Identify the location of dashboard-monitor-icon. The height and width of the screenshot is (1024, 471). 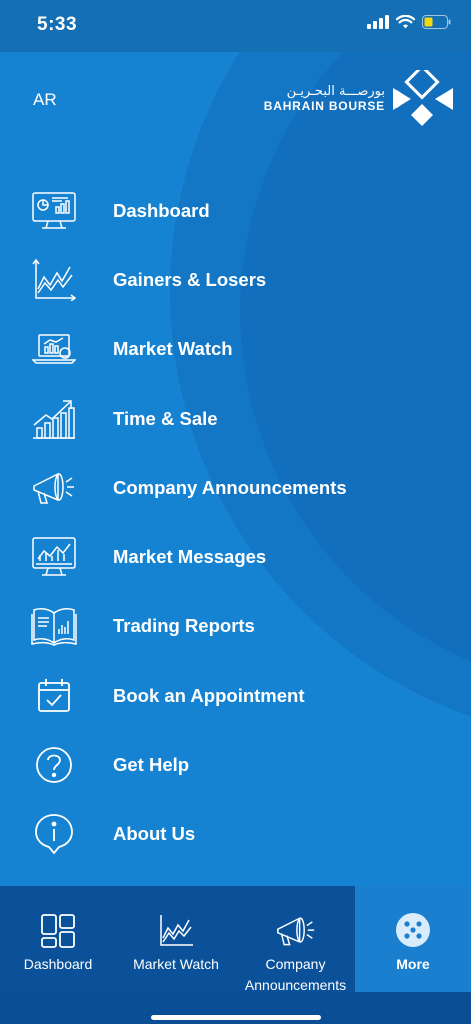
(54, 211).